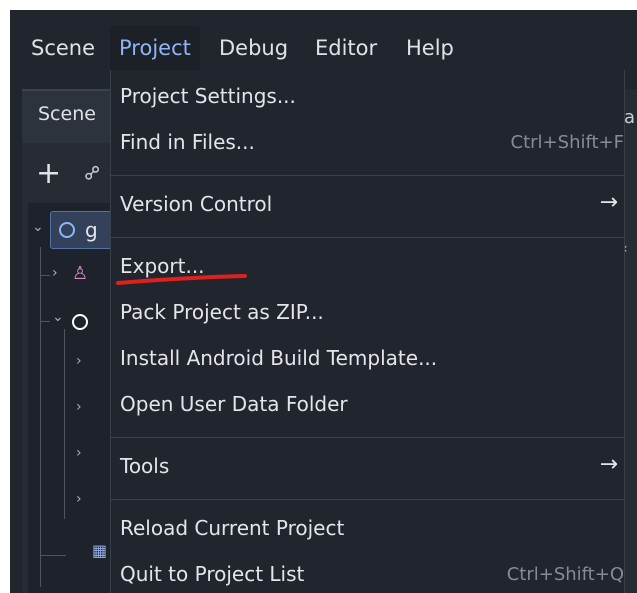 Image resolution: width=637 pixels, height=593 pixels. I want to click on menu-debug: Debug, so click(253, 48).